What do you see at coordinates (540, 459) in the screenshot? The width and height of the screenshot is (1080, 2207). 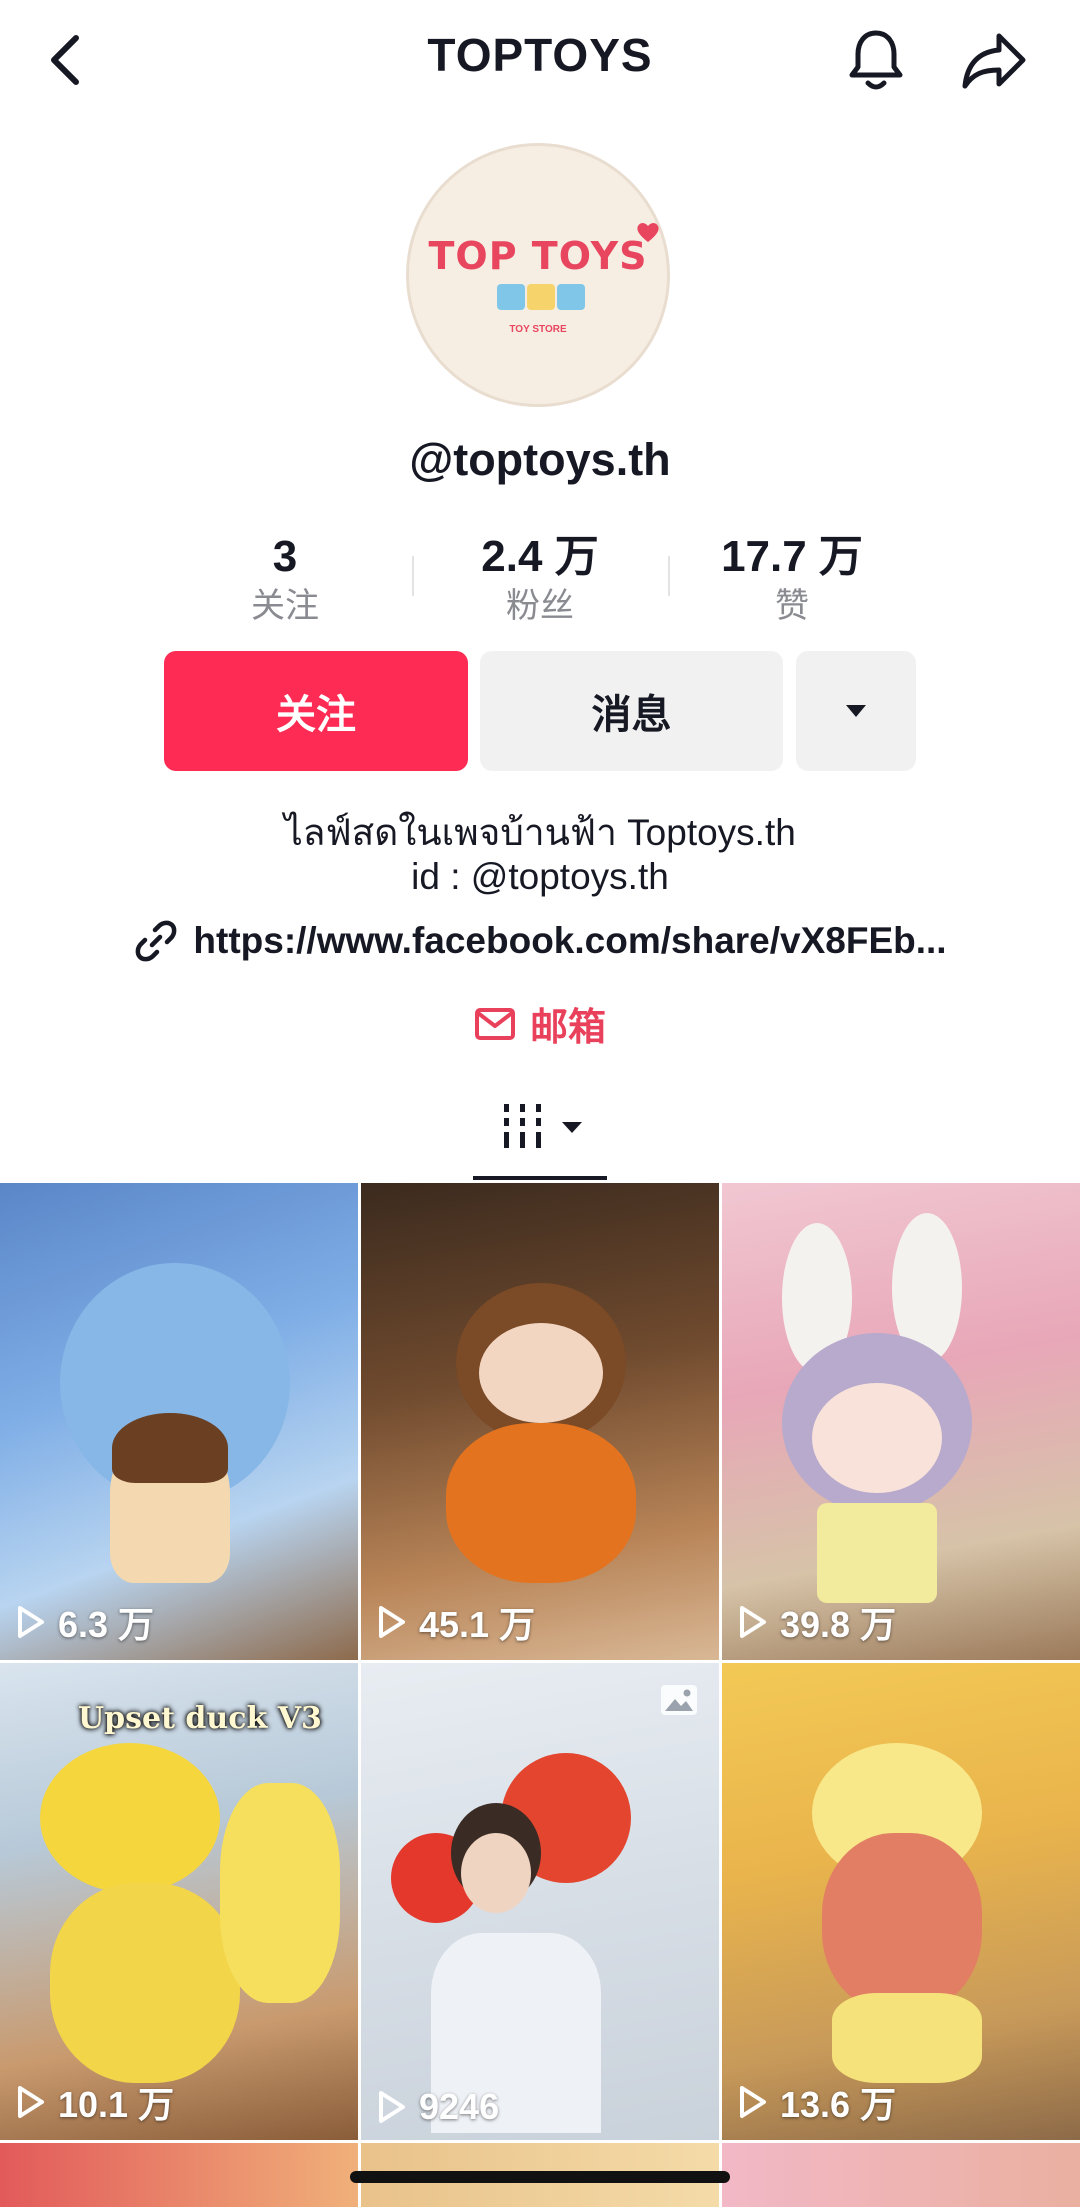 I see `username-handle: @toptoys.th` at bounding box center [540, 459].